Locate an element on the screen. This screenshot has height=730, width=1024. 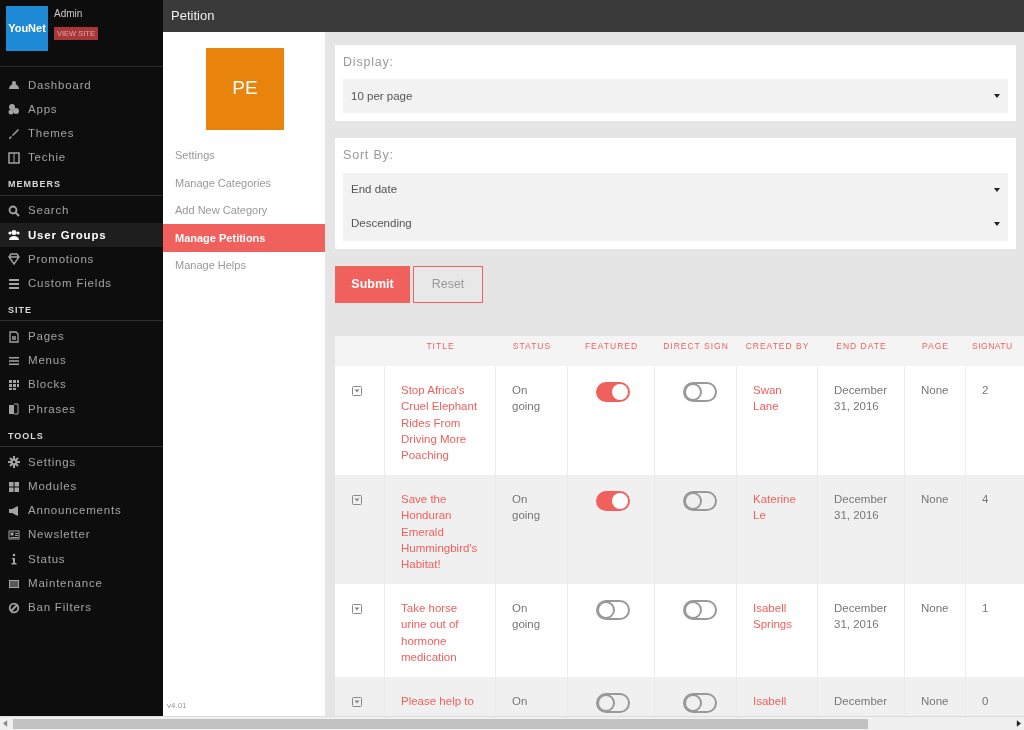
page-icon is located at coordinates (14, 336).